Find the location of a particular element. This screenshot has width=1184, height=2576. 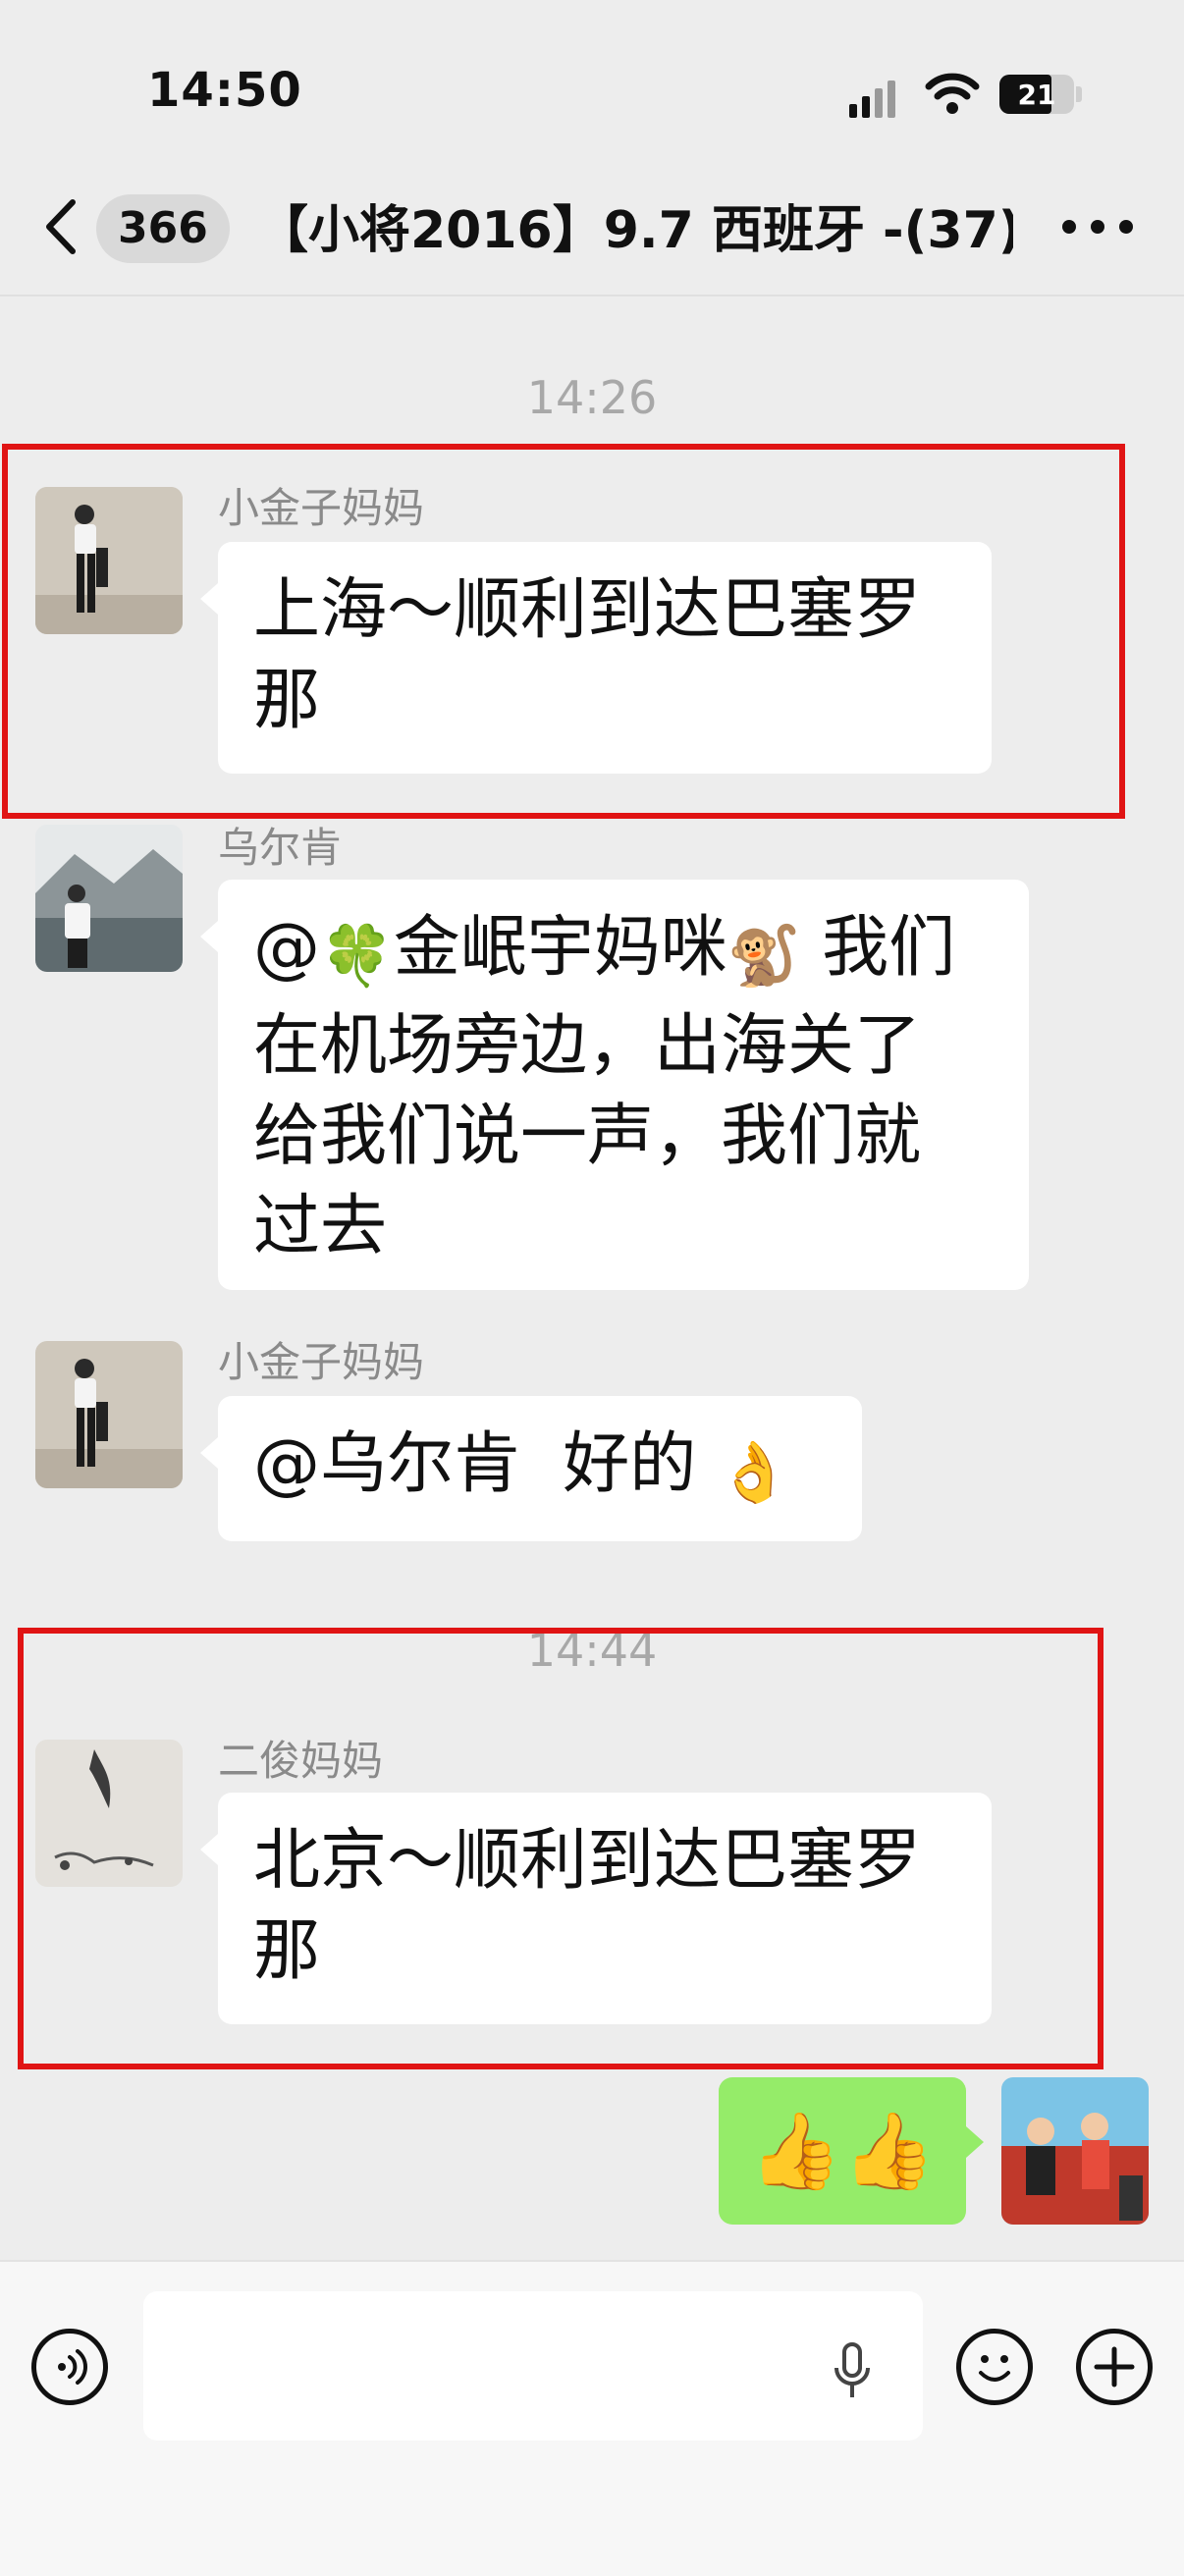

add-plus-icon is located at coordinates (1114, 2367).